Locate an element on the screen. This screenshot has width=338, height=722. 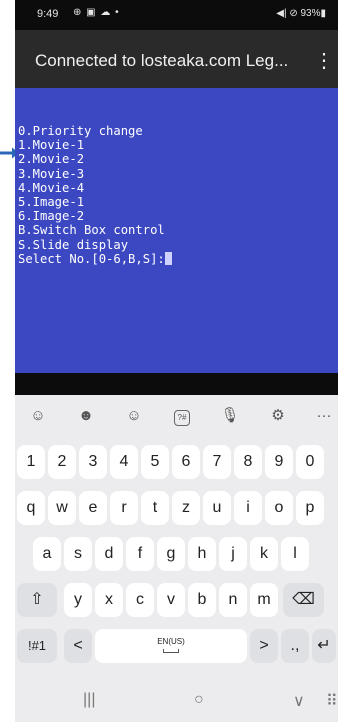
key-1: 1 is located at coordinates (31, 462).